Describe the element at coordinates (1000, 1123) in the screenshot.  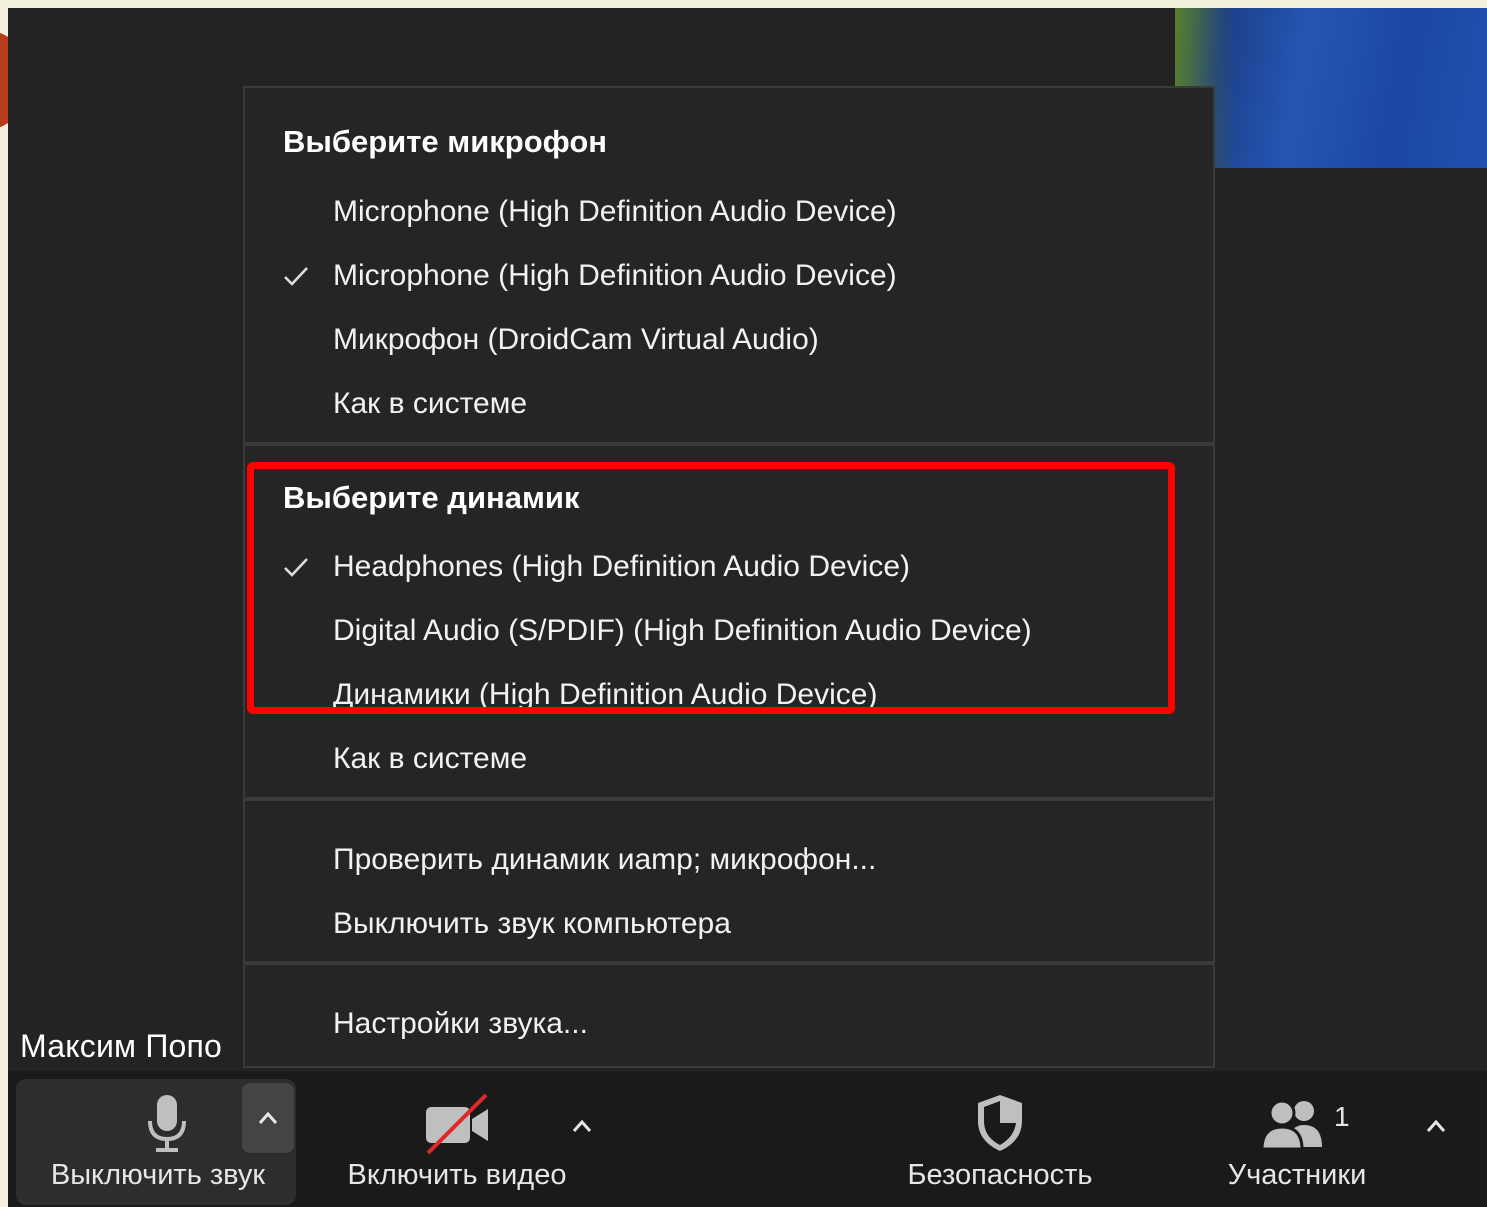
I see `shield-icon` at that location.